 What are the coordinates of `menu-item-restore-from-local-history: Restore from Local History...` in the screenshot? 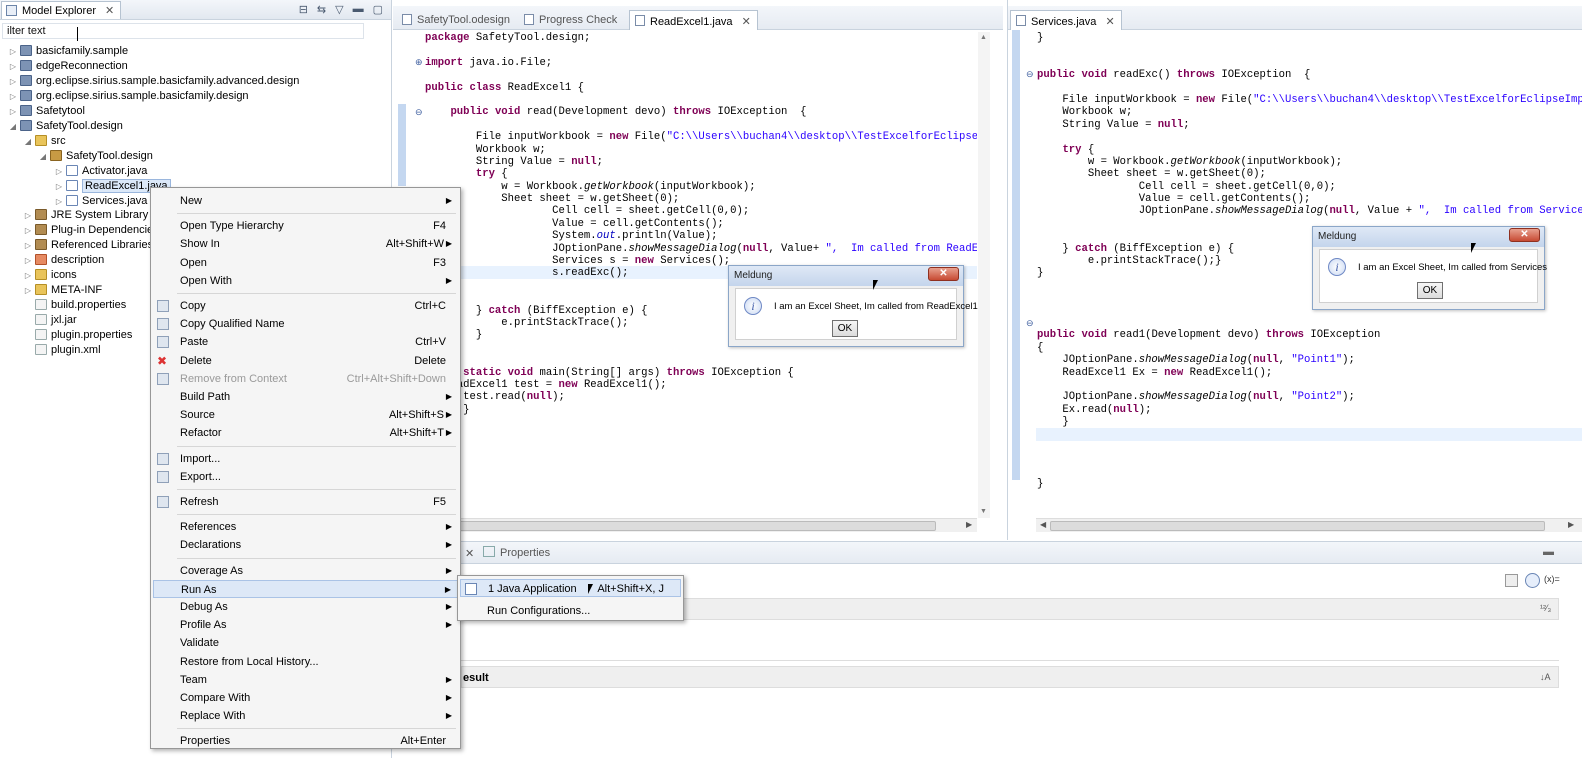 It's located at (305, 662).